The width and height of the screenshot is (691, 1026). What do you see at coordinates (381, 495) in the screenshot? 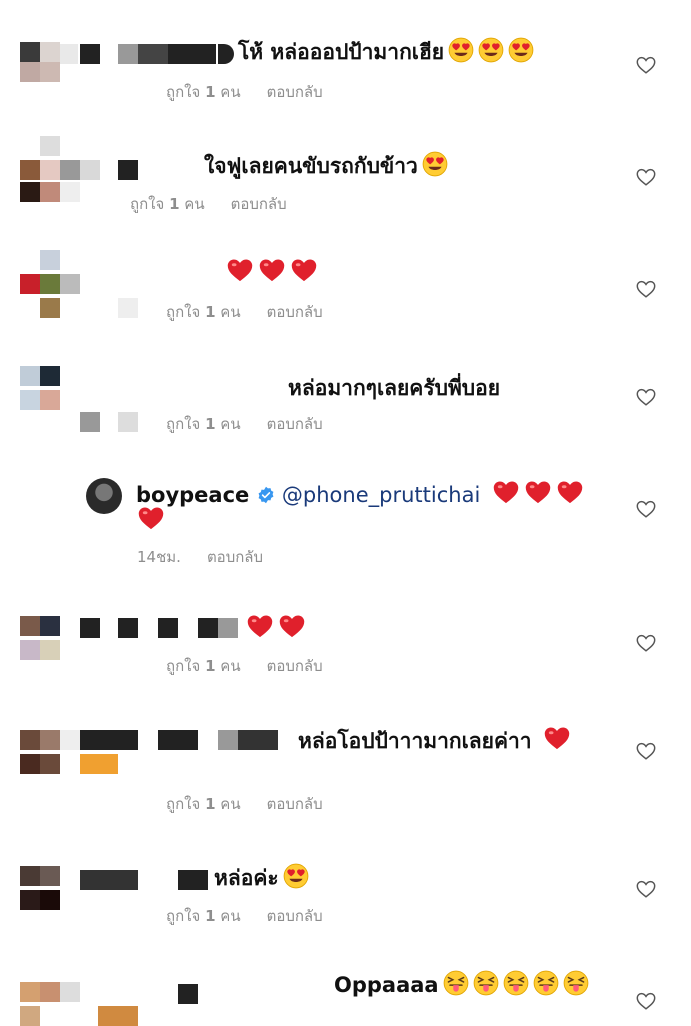
I see `mention-link: @phone_pruttichai` at bounding box center [381, 495].